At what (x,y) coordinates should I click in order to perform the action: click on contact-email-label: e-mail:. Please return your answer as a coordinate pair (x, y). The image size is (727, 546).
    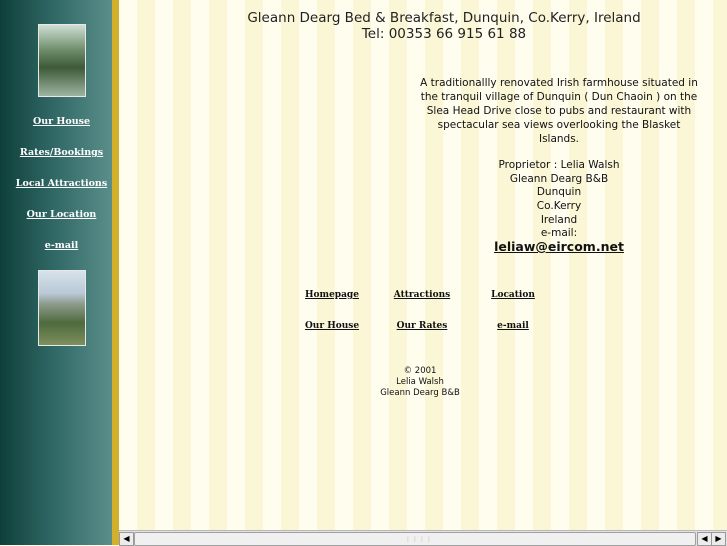
    Looking at the image, I should click on (559, 233).